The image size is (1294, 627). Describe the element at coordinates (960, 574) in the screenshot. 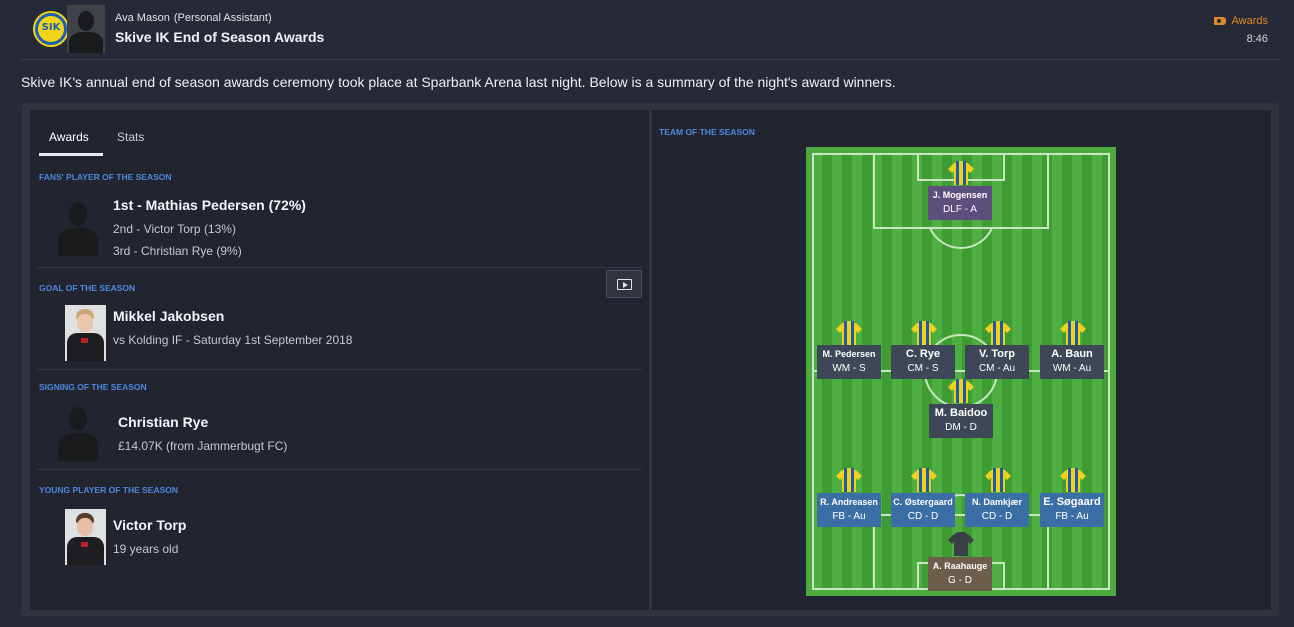

I see `player-card: A. Raahauge G - D` at that location.